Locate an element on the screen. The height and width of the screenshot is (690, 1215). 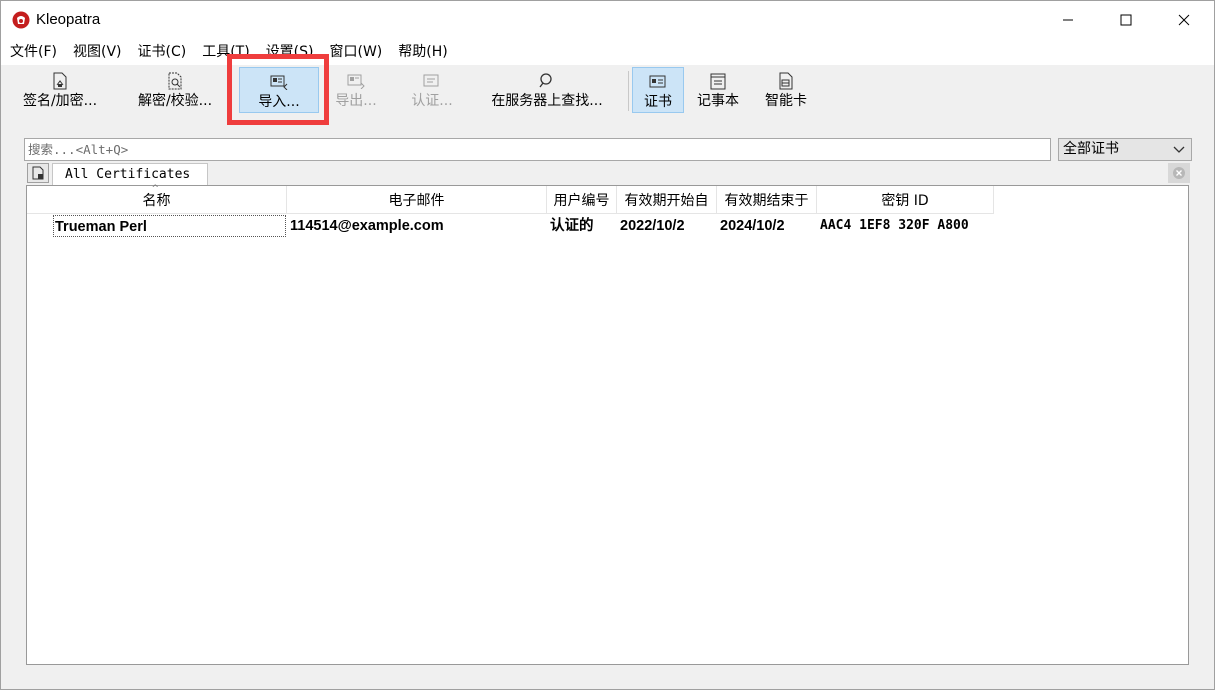
column-header-valid-from-label: 有效期开始自 is located at coordinates (666, 200).